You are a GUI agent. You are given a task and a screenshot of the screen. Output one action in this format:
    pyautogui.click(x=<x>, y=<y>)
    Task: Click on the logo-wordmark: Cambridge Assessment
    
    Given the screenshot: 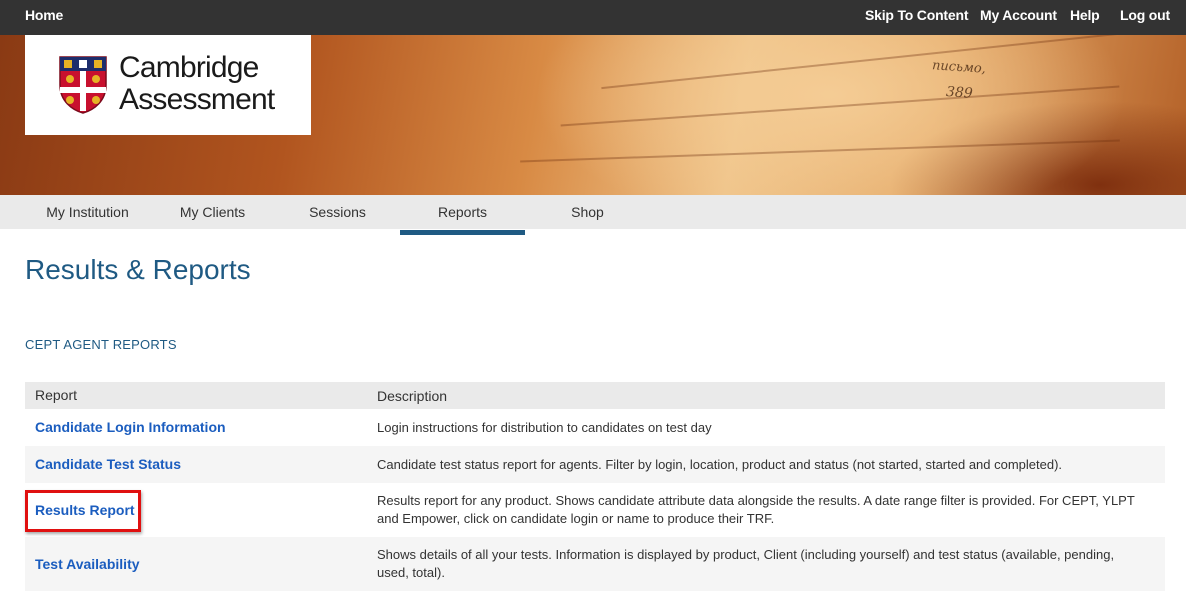 What is the action you would take?
    pyautogui.click(x=197, y=83)
    